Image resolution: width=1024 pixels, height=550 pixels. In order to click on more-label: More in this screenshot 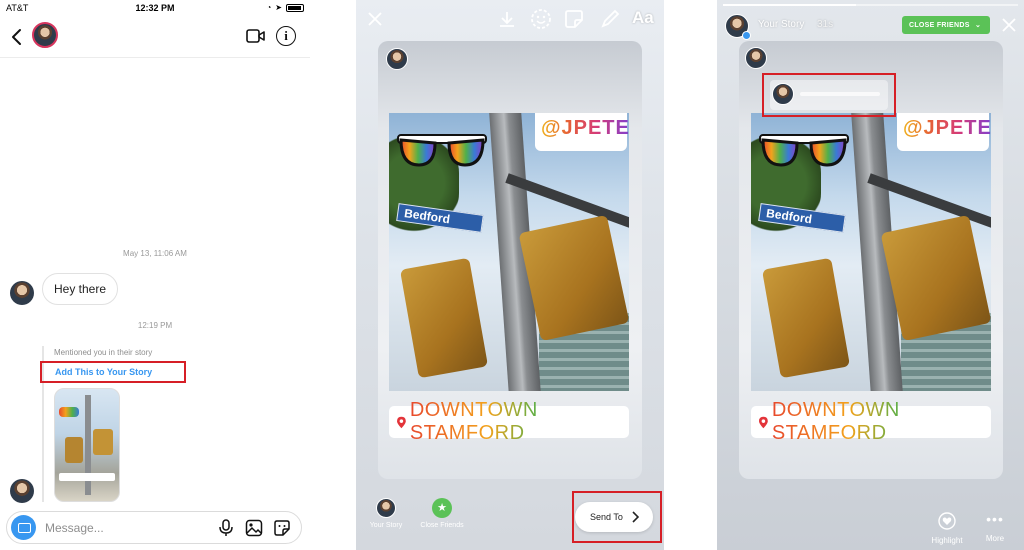, I will do `click(995, 538)`.